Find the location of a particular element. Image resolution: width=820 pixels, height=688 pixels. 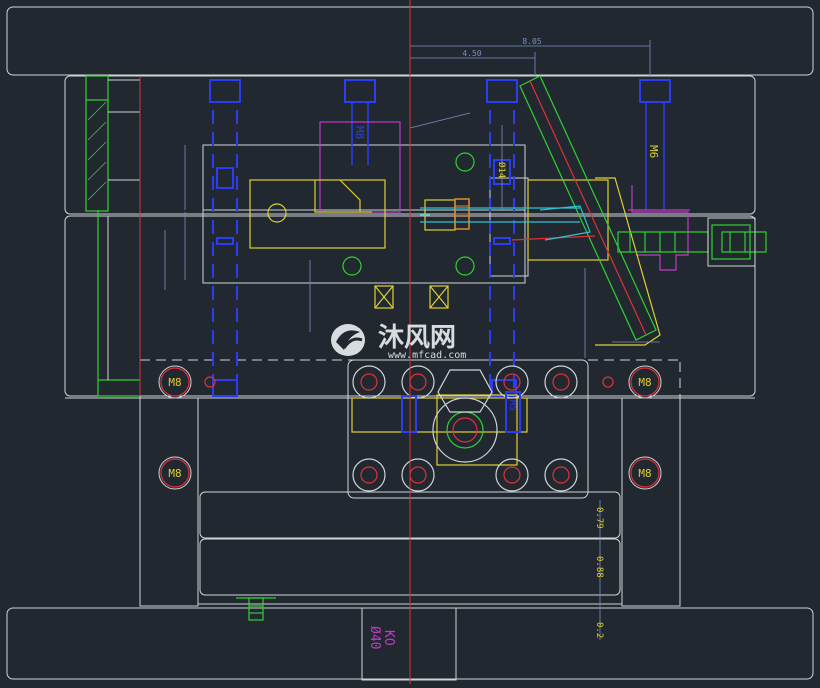

left-green-strip is located at coordinates (112, 236).